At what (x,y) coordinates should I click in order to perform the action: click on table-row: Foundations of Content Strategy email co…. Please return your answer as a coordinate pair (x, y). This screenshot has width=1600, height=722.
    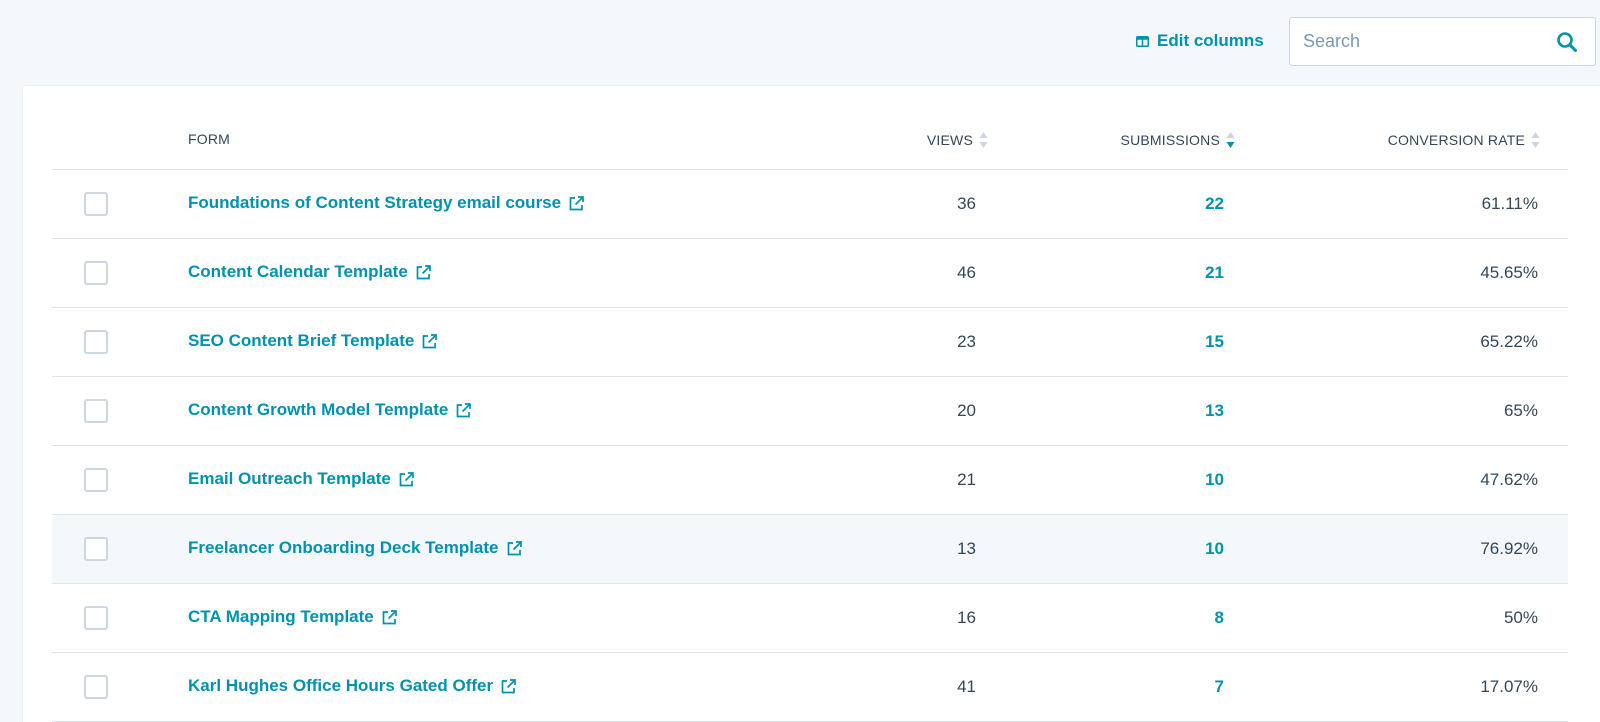
    Looking at the image, I should click on (810, 204).